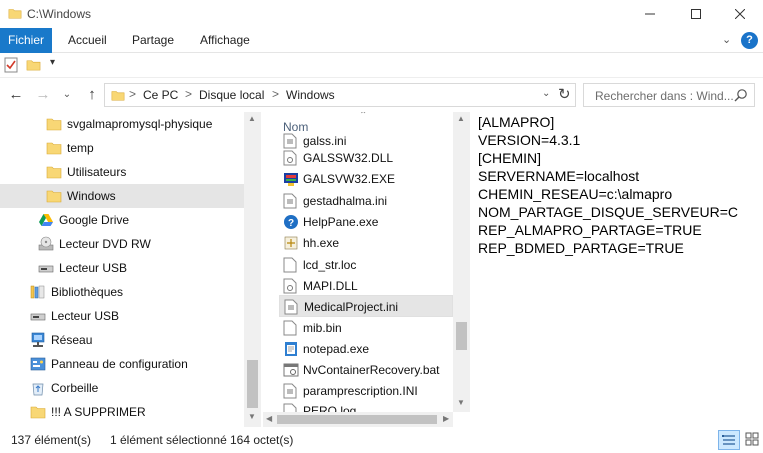 The width and height of the screenshot is (763, 453). What do you see at coordinates (122, 124) in the screenshot?
I see `nav-item-svgalmapromysql-physique: svgalmapromysql-physique` at bounding box center [122, 124].